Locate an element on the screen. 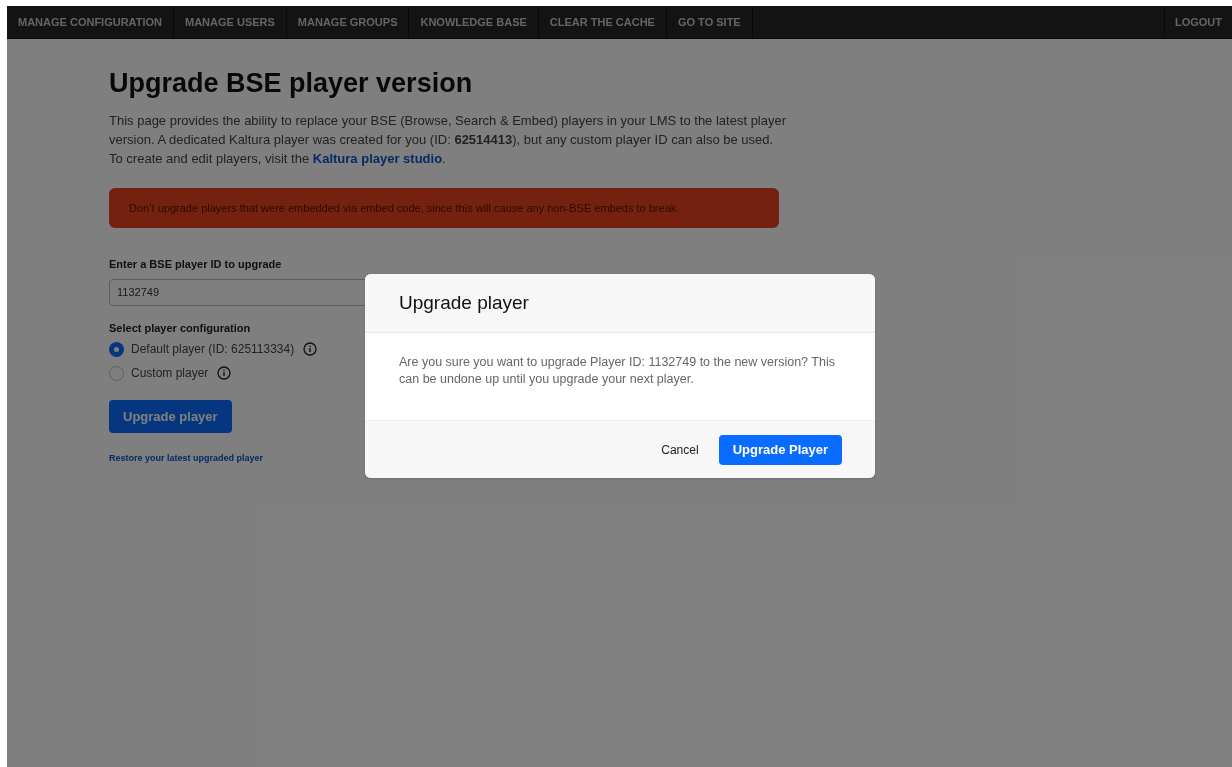 The image size is (1232, 767). cancel-button: Cancel is located at coordinates (680, 449).